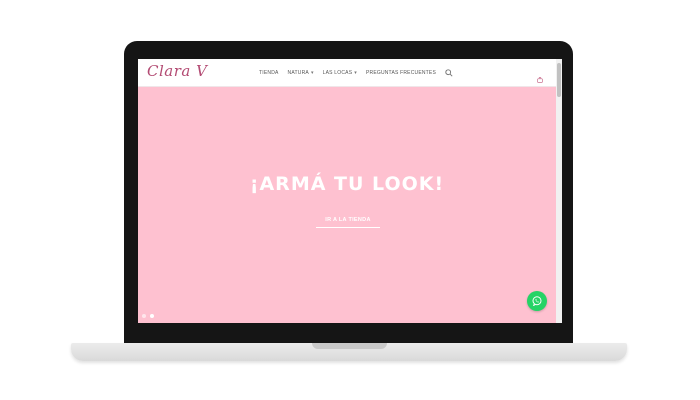  What do you see at coordinates (177, 71) in the screenshot?
I see `brand-logo: Clara V` at bounding box center [177, 71].